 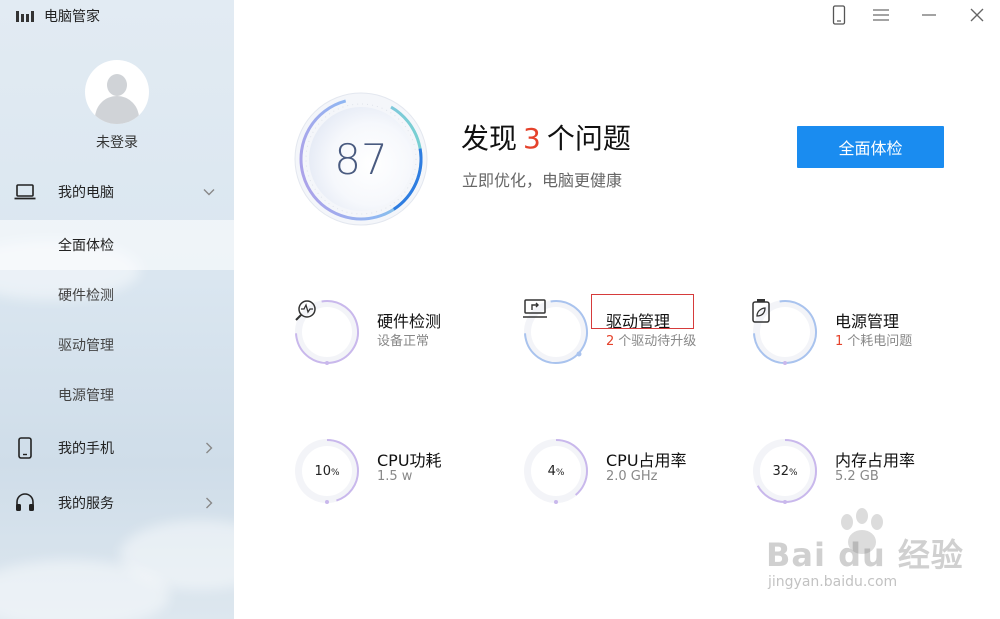 I want to click on nav-group-label: 我的手机, so click(x=86, y=449).